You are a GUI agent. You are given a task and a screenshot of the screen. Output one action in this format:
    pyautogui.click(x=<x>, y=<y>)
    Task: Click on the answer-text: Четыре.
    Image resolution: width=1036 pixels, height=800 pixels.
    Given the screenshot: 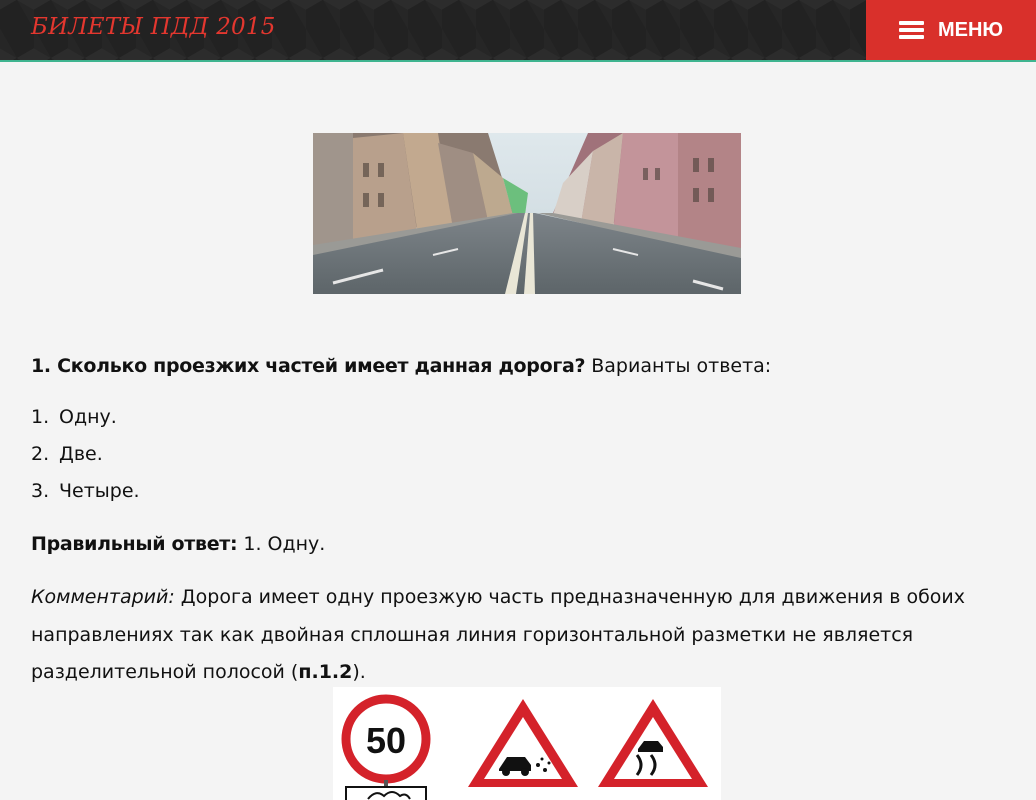 What is the action you would take?
    pyautogui.click(x=99, y=491)
    